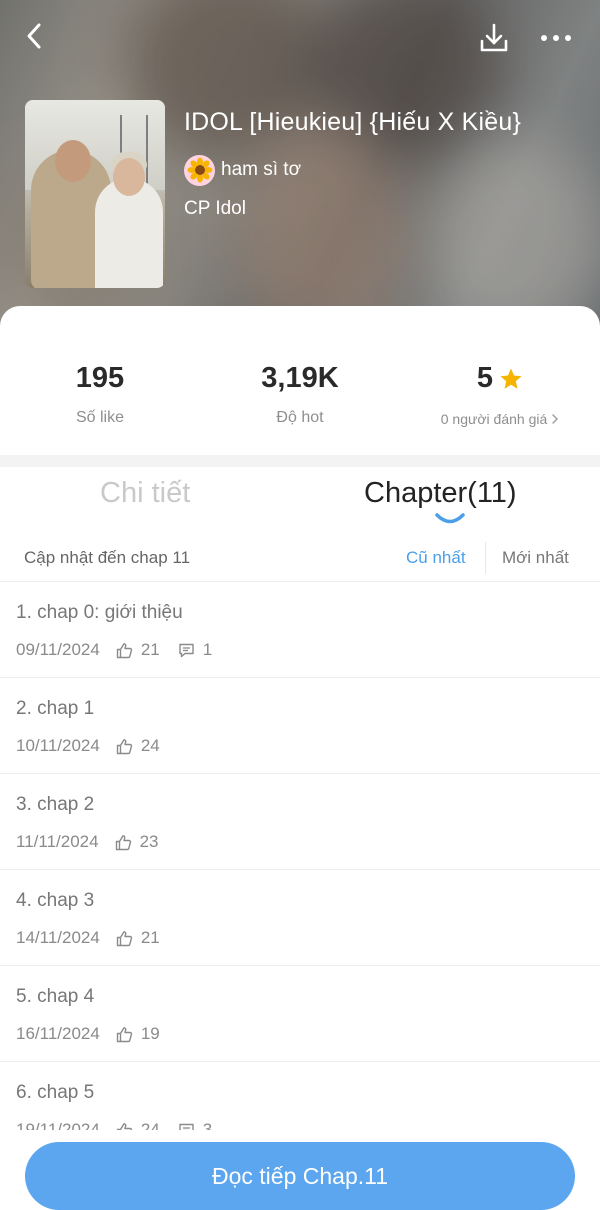 The image size is (600, 1210). I want to click on chapter-date: 11/11/2024, so click(57, 841).